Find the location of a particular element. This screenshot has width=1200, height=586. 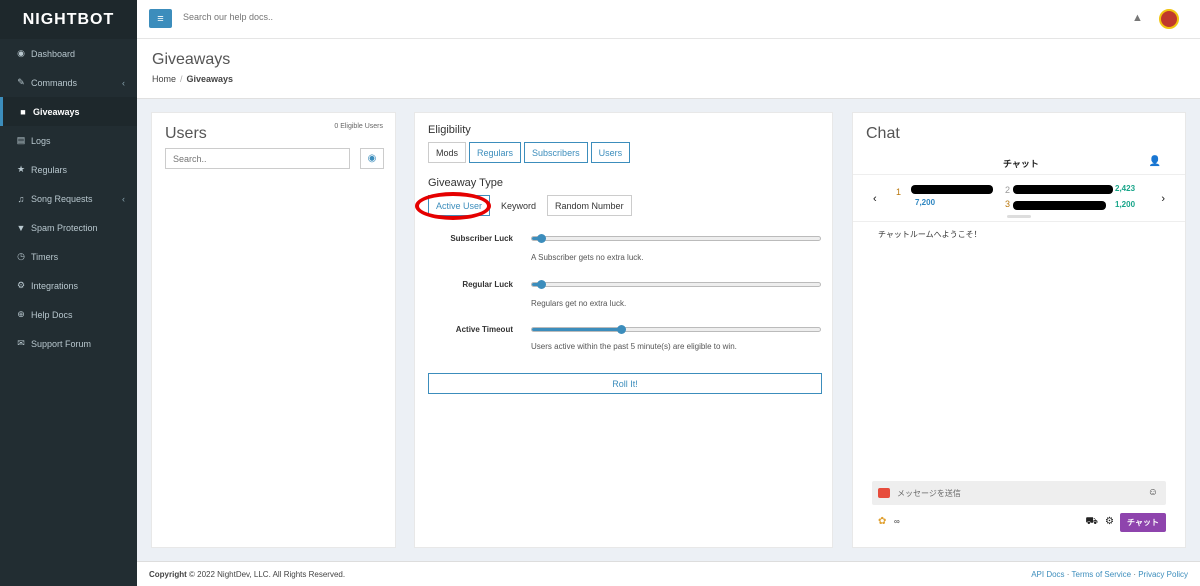

chat-leaderboard: ‹ 1 7,200 2 2,423 3 1,200 › is located at coordinates (1019, 198).